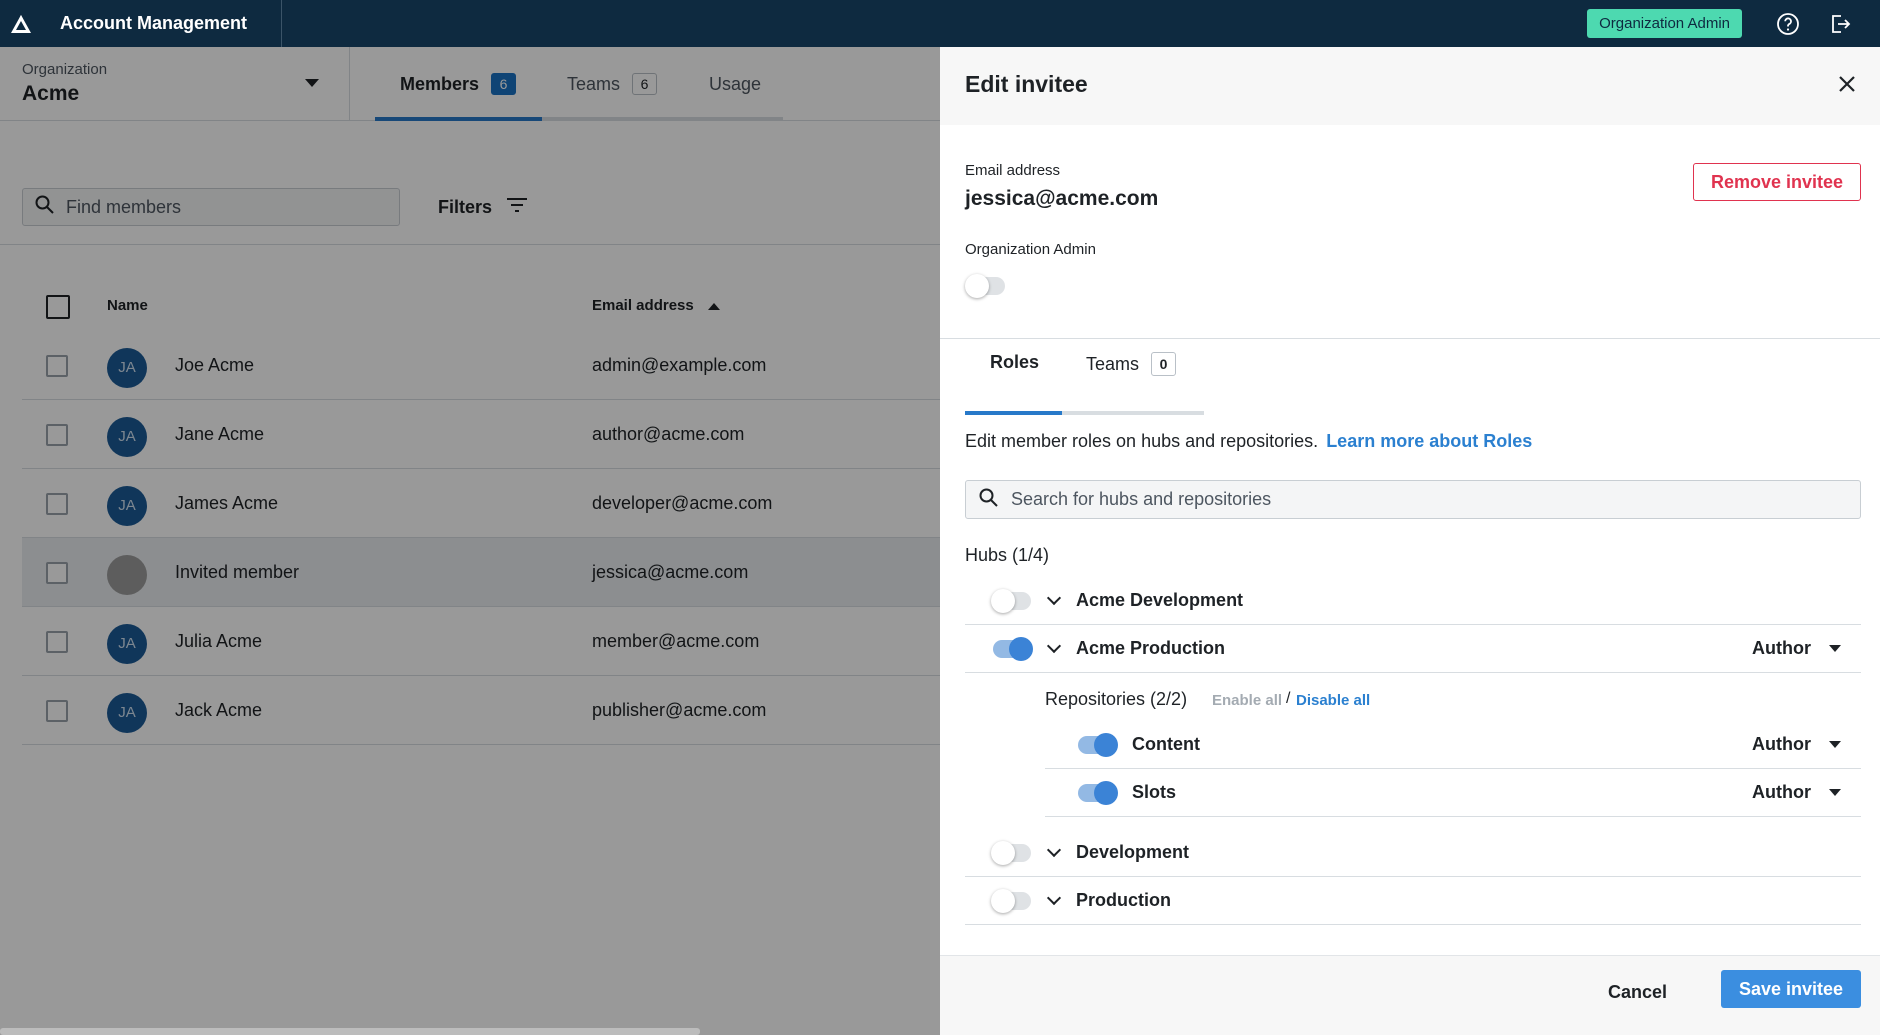  I want to click on app-title: Account Management, so click(162, 23).